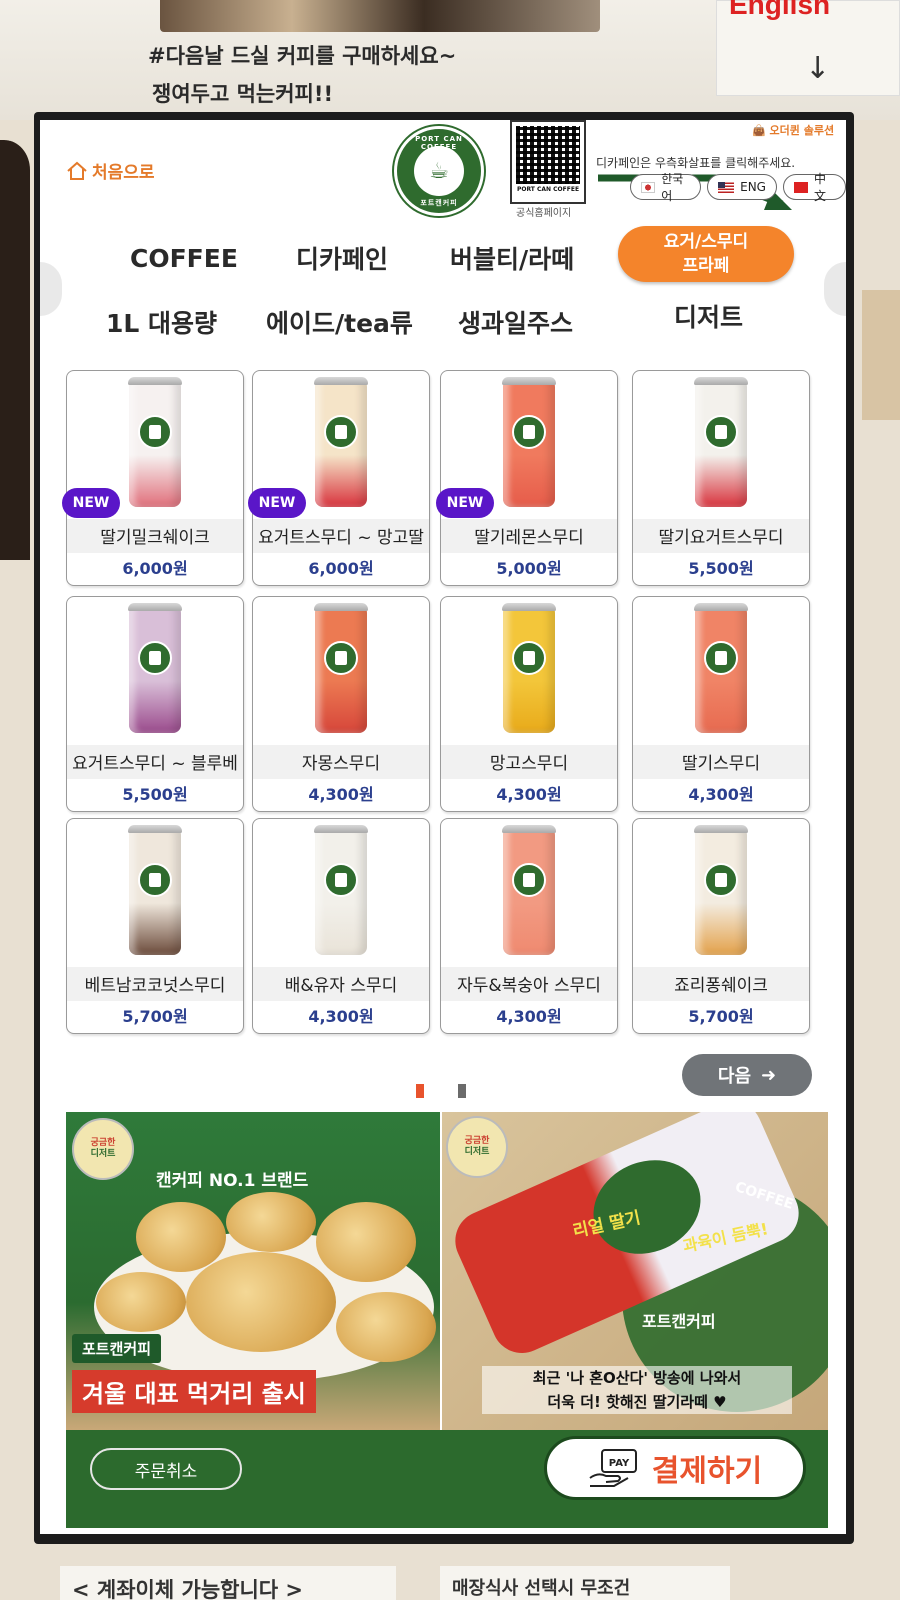  I want to click on cancel-order-button: 주문취소, so click(166, 1469).